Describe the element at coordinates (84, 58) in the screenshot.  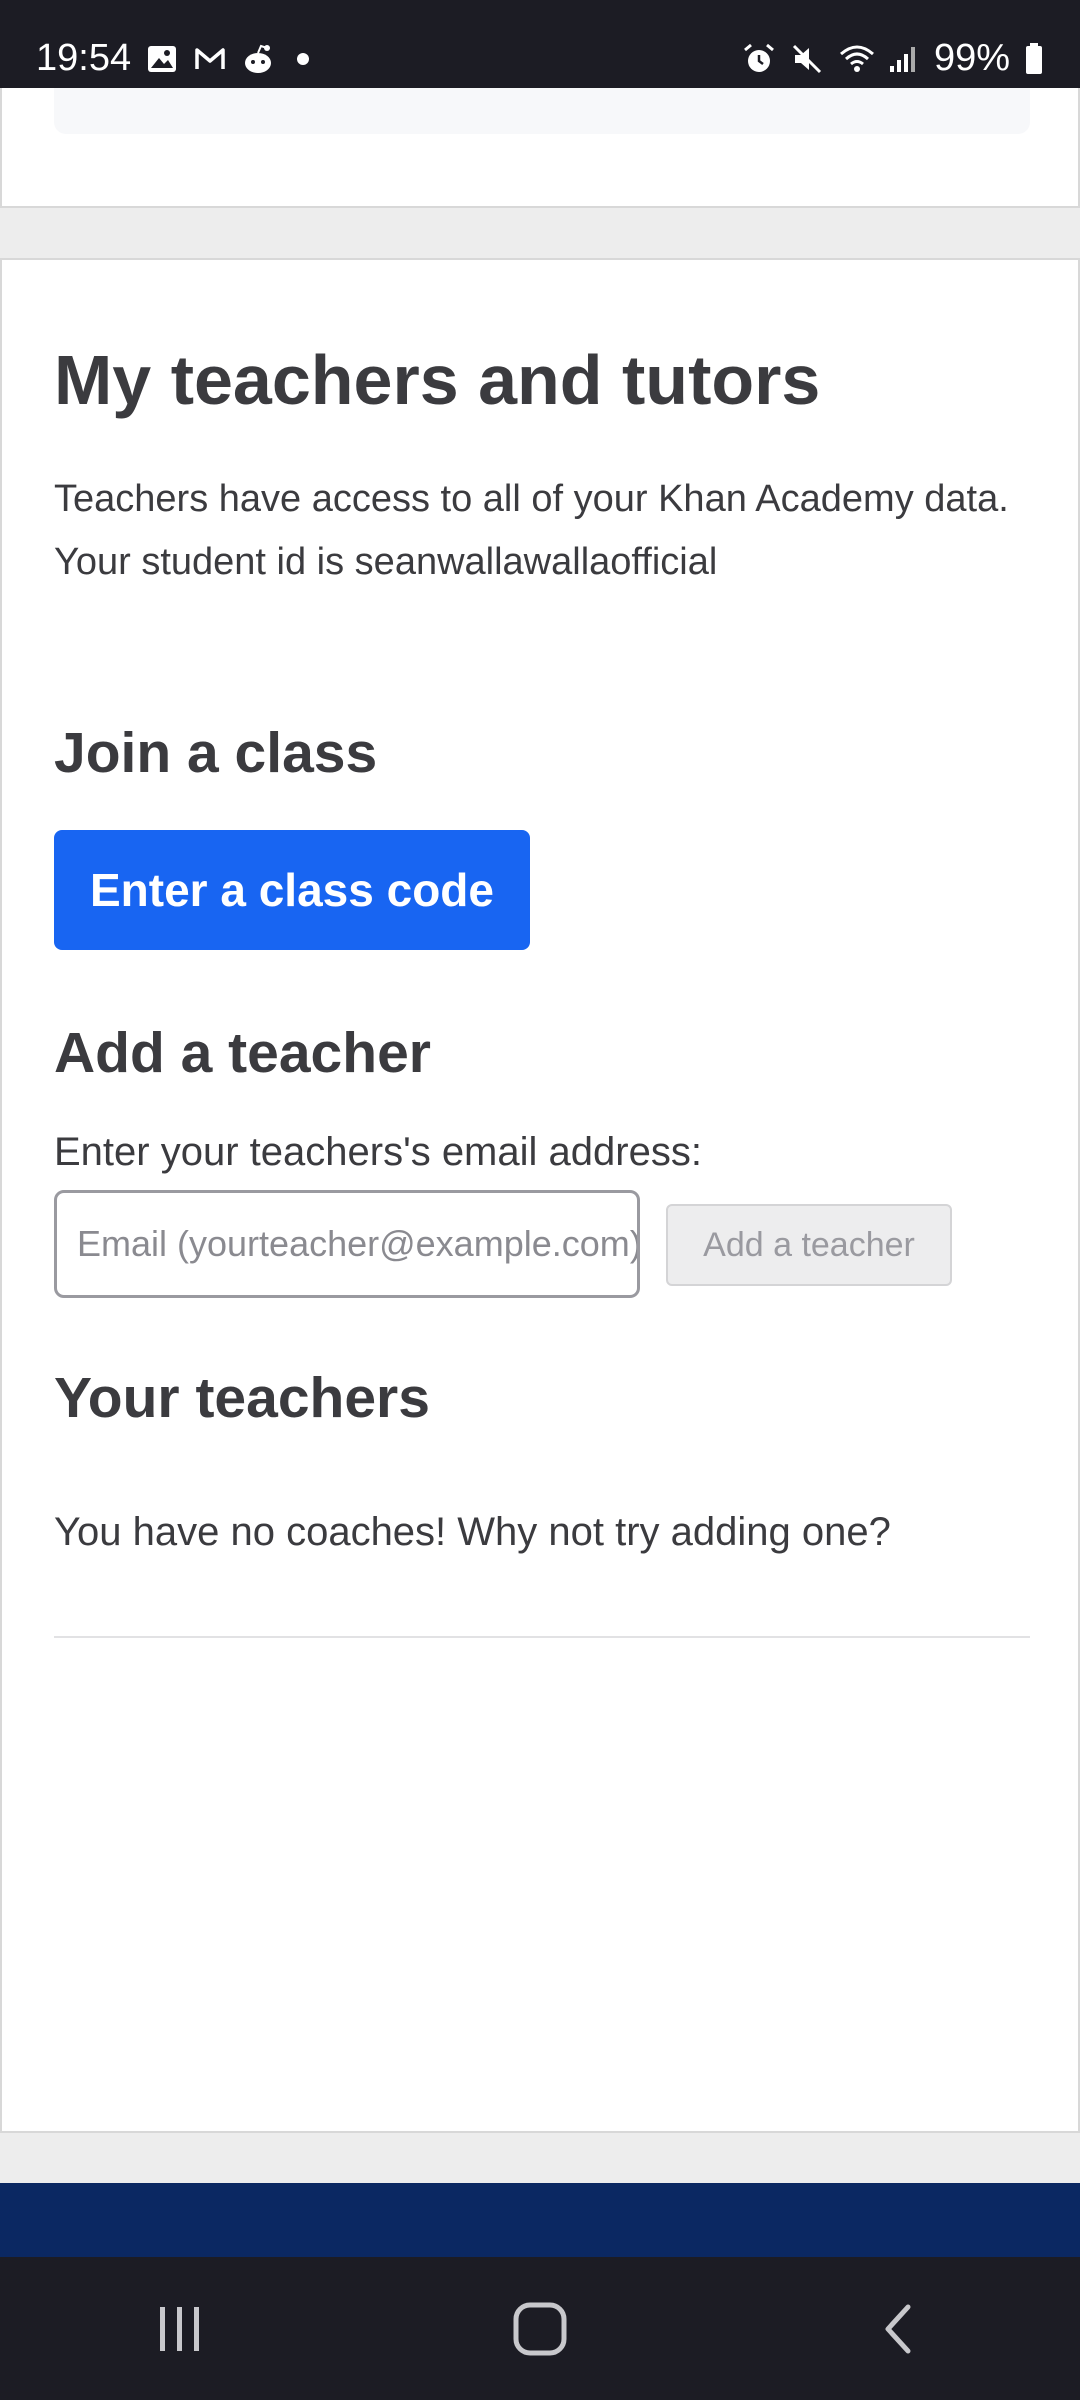
I see `status-time: 19:54` at that location.